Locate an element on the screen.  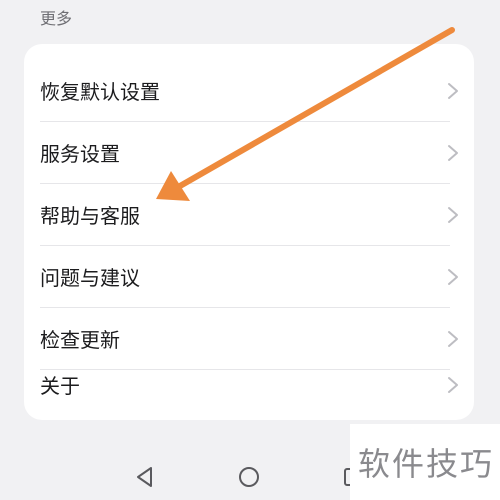
menu-item-label: 服务设置 is located at coordinates (80, 154).